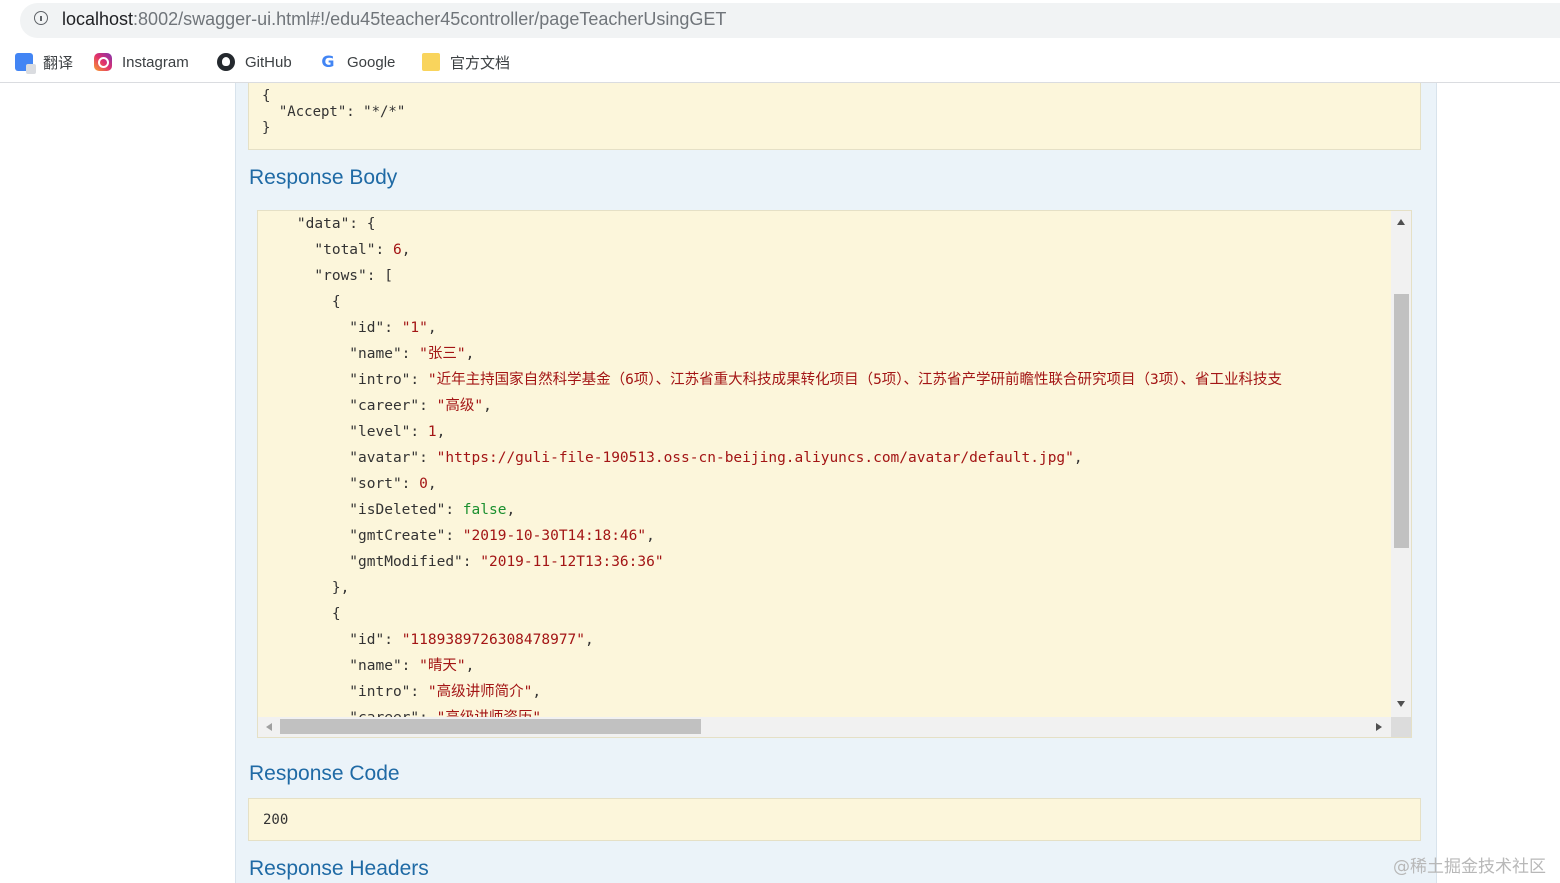 The image size is (1560, 883). I want to click on json-token: "高级讲师资历", so click(489, 713).